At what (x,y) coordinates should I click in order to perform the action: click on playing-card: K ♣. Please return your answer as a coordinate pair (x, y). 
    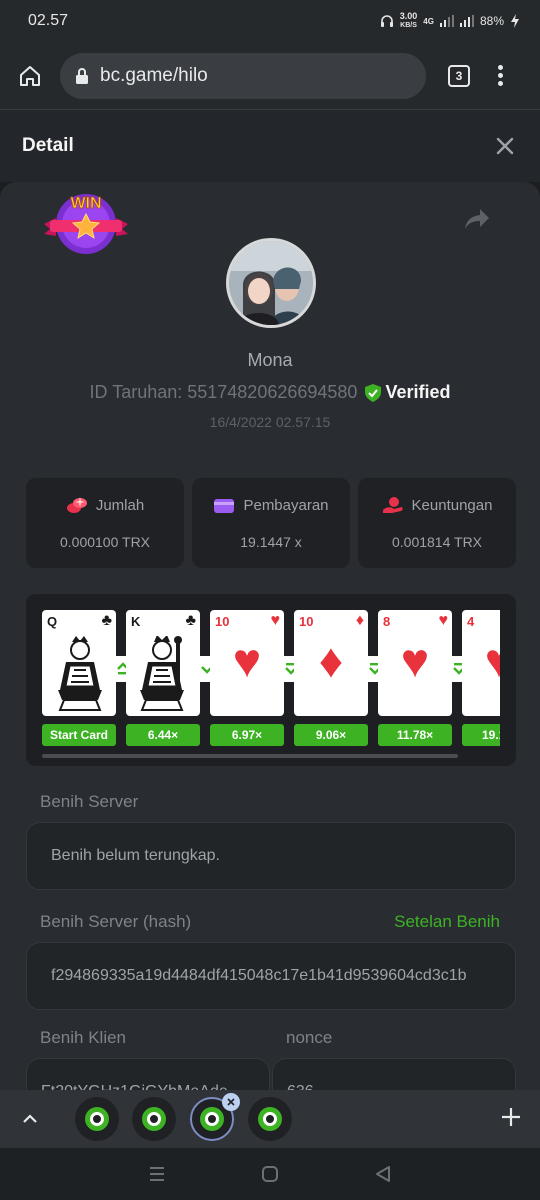
    Looking at the image, I should click on (163, 663).